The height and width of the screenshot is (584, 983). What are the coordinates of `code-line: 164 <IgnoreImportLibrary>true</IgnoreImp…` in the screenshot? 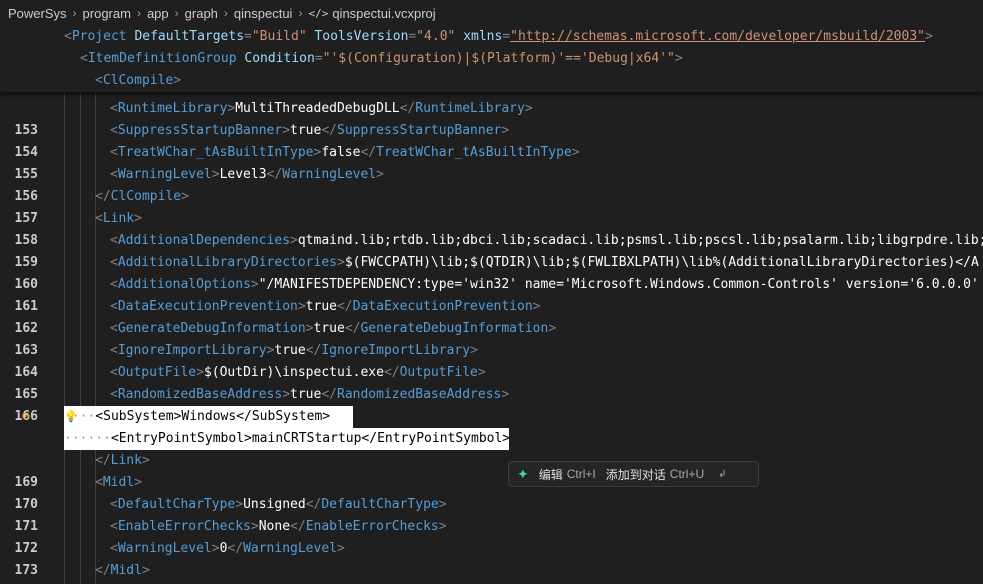 It's located at (491, 360).